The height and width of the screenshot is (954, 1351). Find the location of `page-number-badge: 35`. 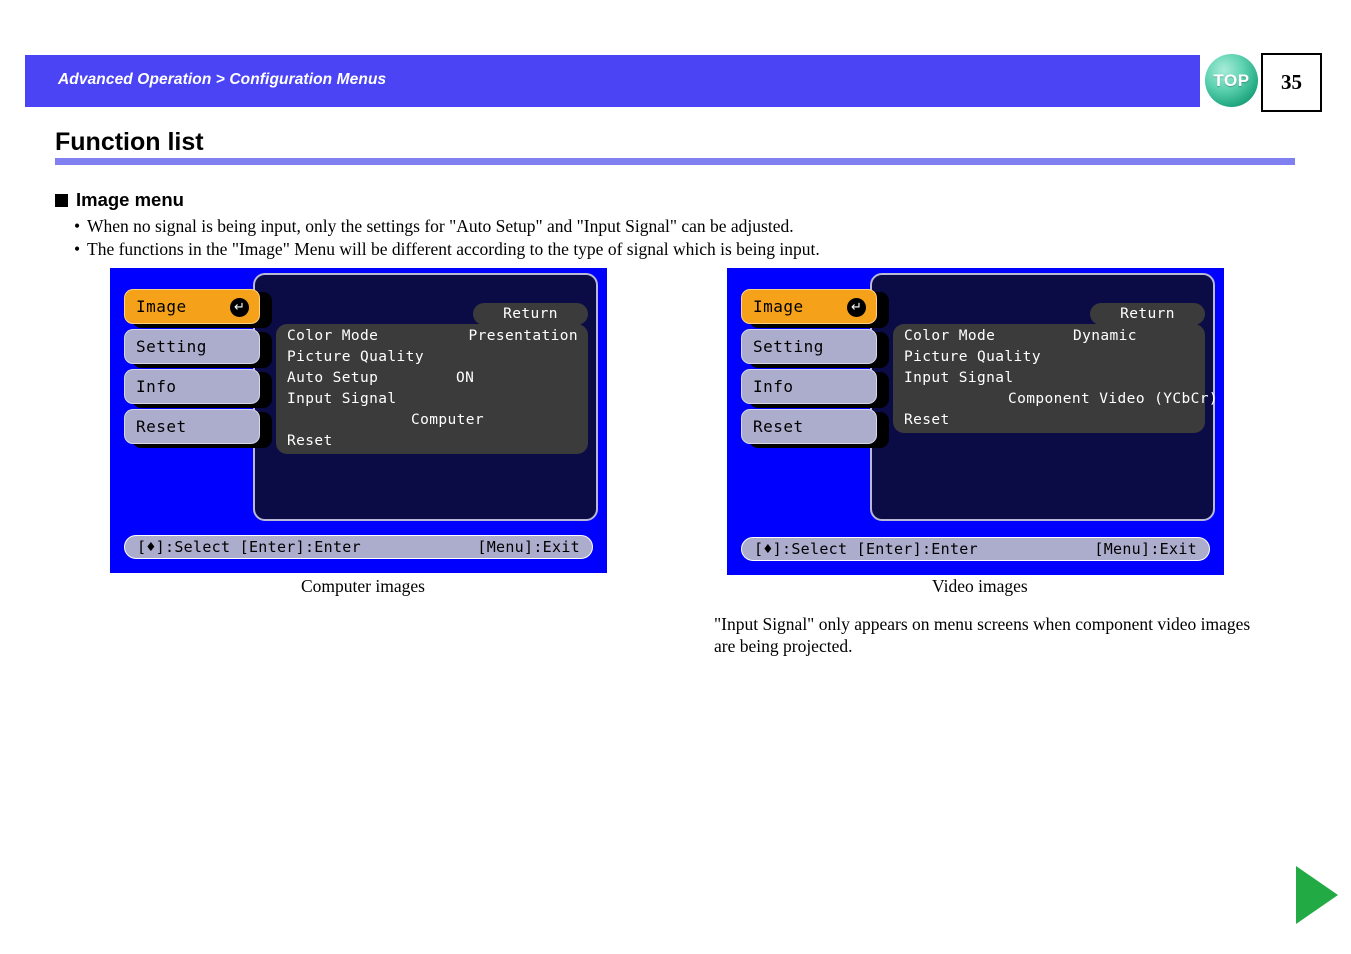

page-number-badge: 35 is located at coordinates (1291, 82).